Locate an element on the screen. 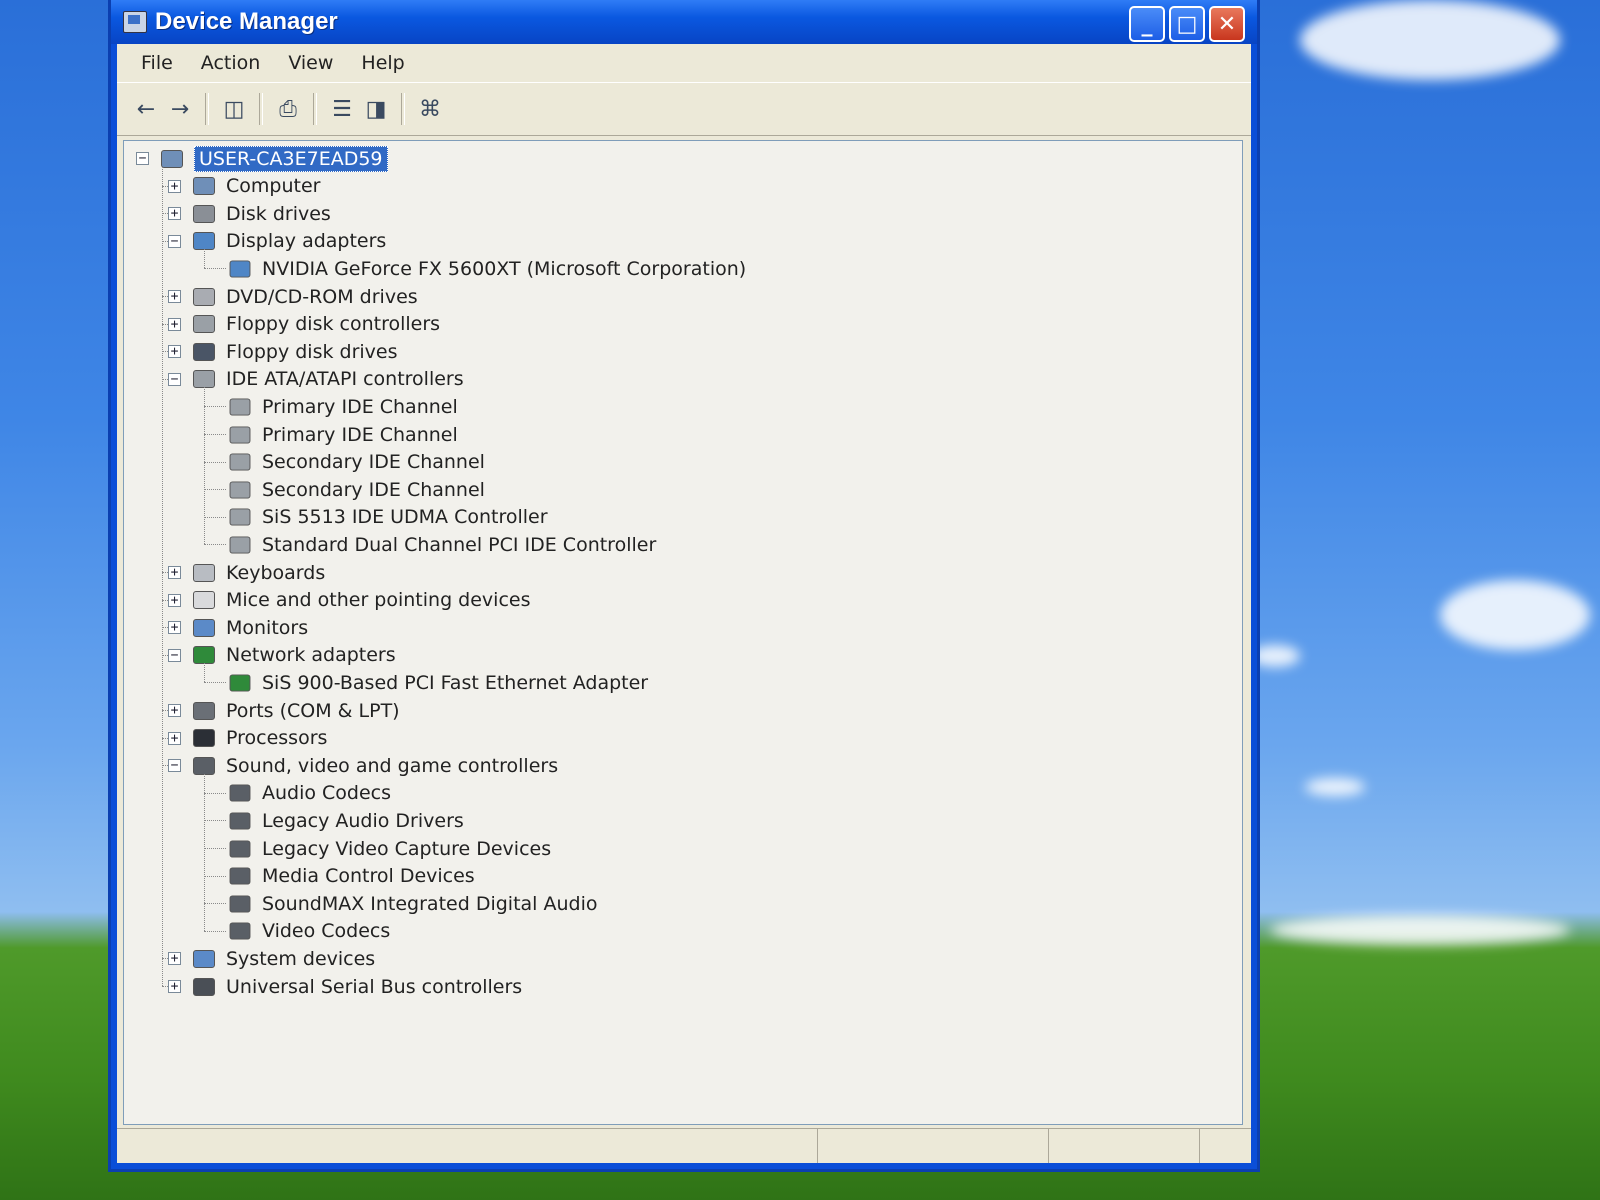  menu-help: Help is located at coordinates (382, 63).